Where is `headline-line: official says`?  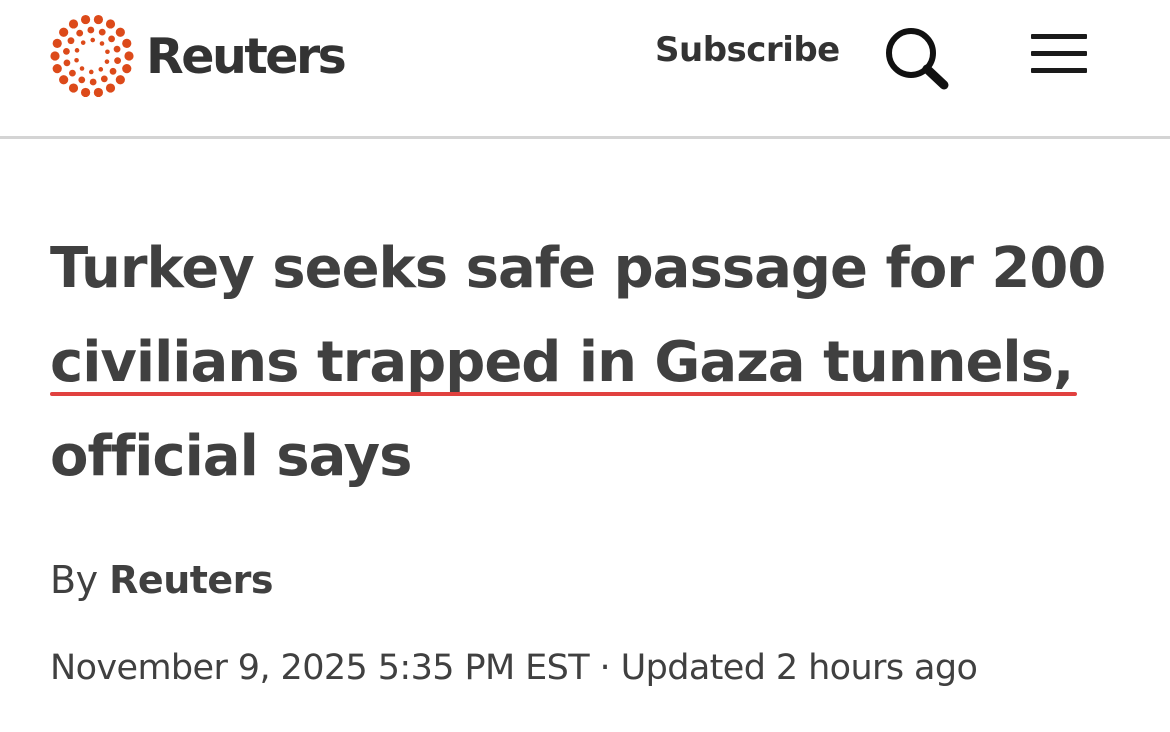 headline-line: official says is located at coordinates (231, 456).